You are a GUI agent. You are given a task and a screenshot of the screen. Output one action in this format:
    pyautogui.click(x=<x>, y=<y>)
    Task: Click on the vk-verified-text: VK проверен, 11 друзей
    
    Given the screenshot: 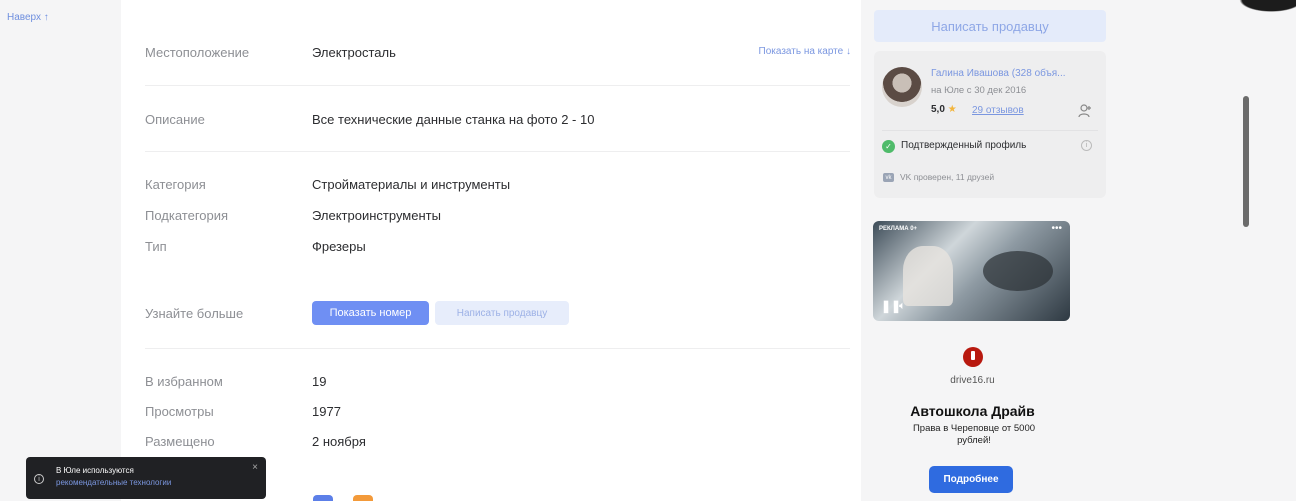 What is the action you would take?
    pyautogui.click(x=947, y=177)
    